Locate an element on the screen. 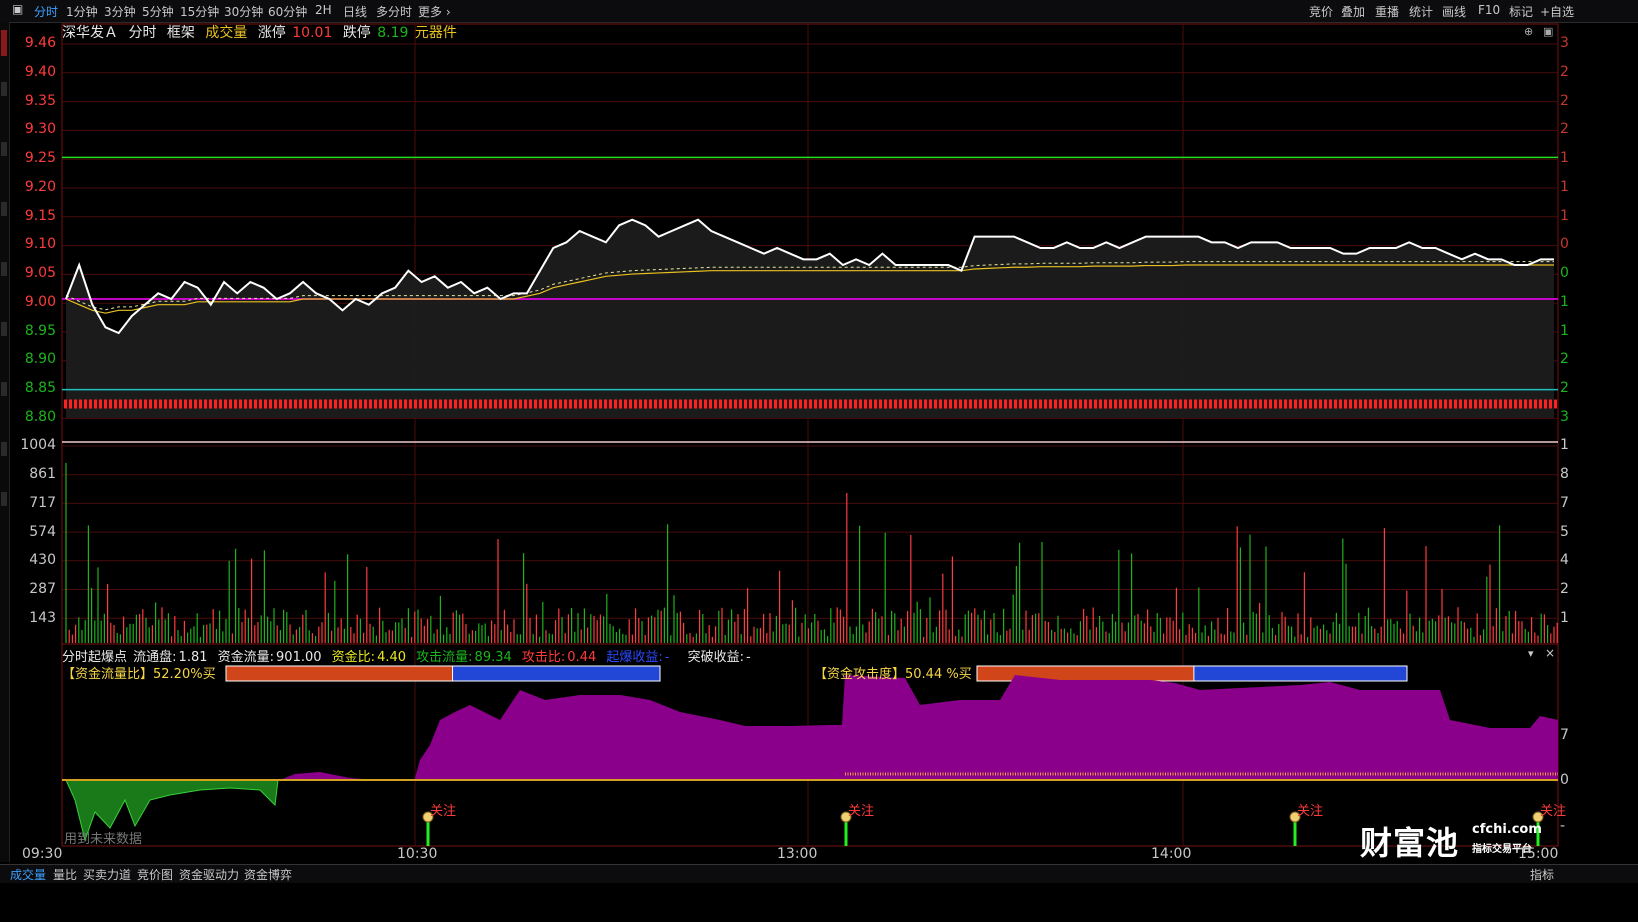 This screenshot has width=1638, height=922. stock-info-header: 深华发Ａ 分时 框架 成交量 涨停 10.01 跌停 8.19 元器件 is located at coordinates (262, 31).